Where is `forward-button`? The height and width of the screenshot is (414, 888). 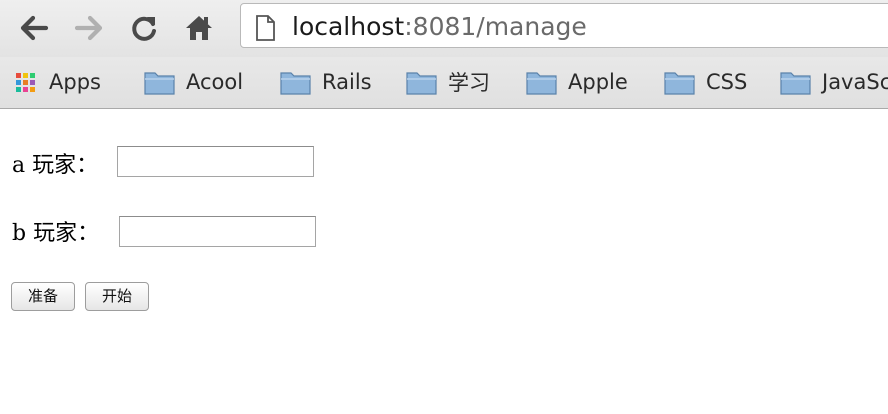 forward-button is located at coordinates (89, 28).